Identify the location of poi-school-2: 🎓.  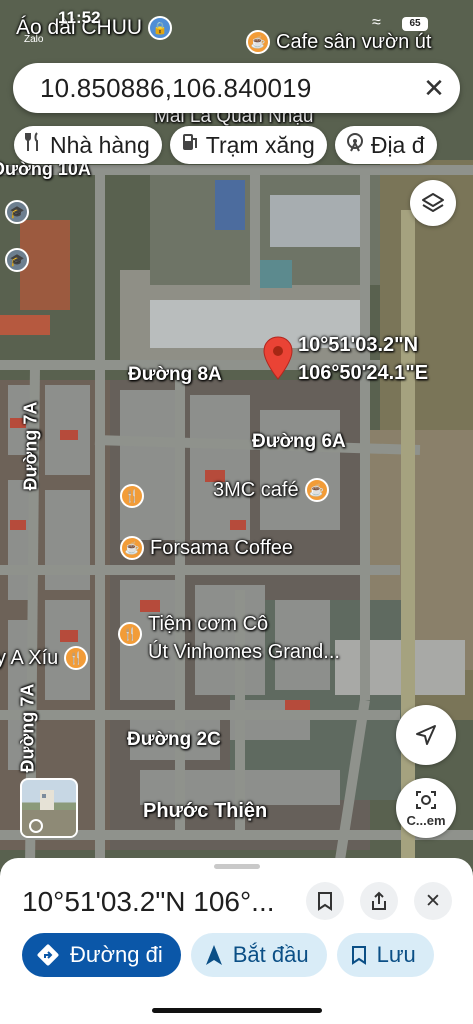
(17, 260).